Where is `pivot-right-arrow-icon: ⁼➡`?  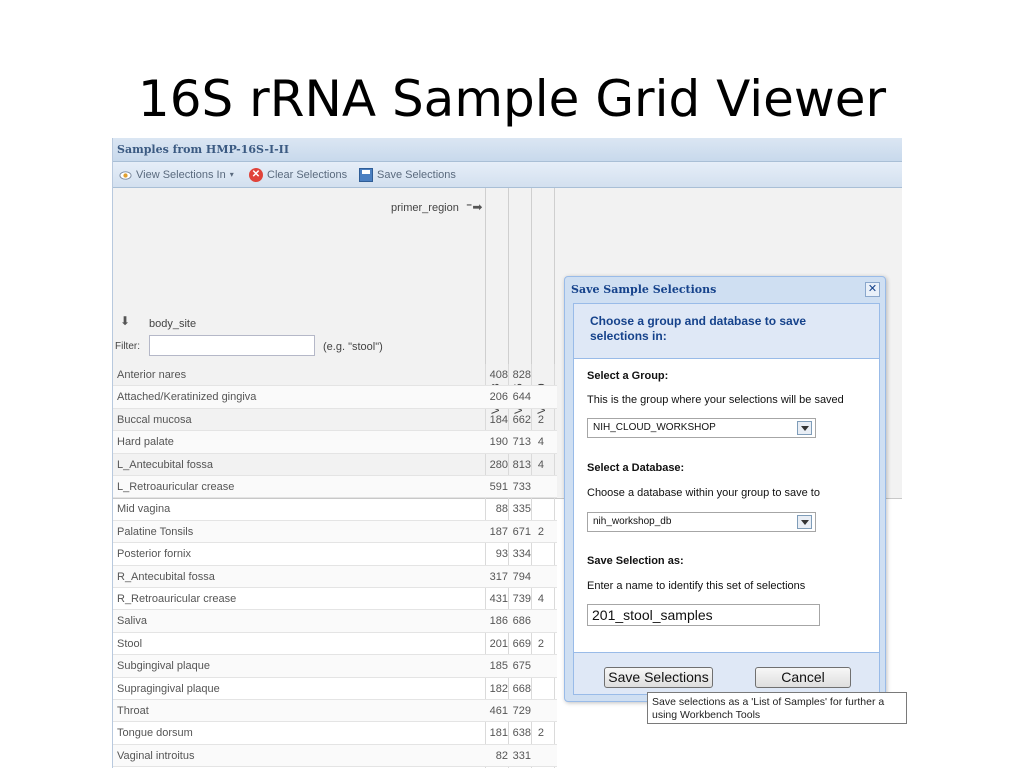
pivot-right-arrow-icon: ⁼➡ is located at coordinates (474, 207).